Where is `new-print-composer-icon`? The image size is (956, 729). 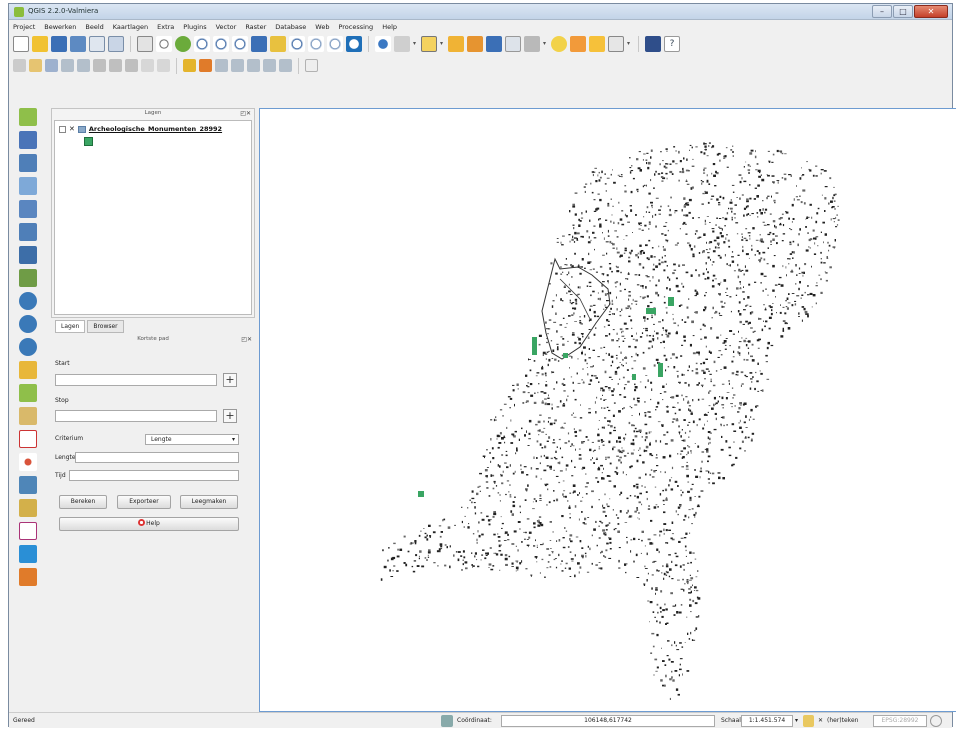
new-print-composer-icon is located at coordinates (97, 44).